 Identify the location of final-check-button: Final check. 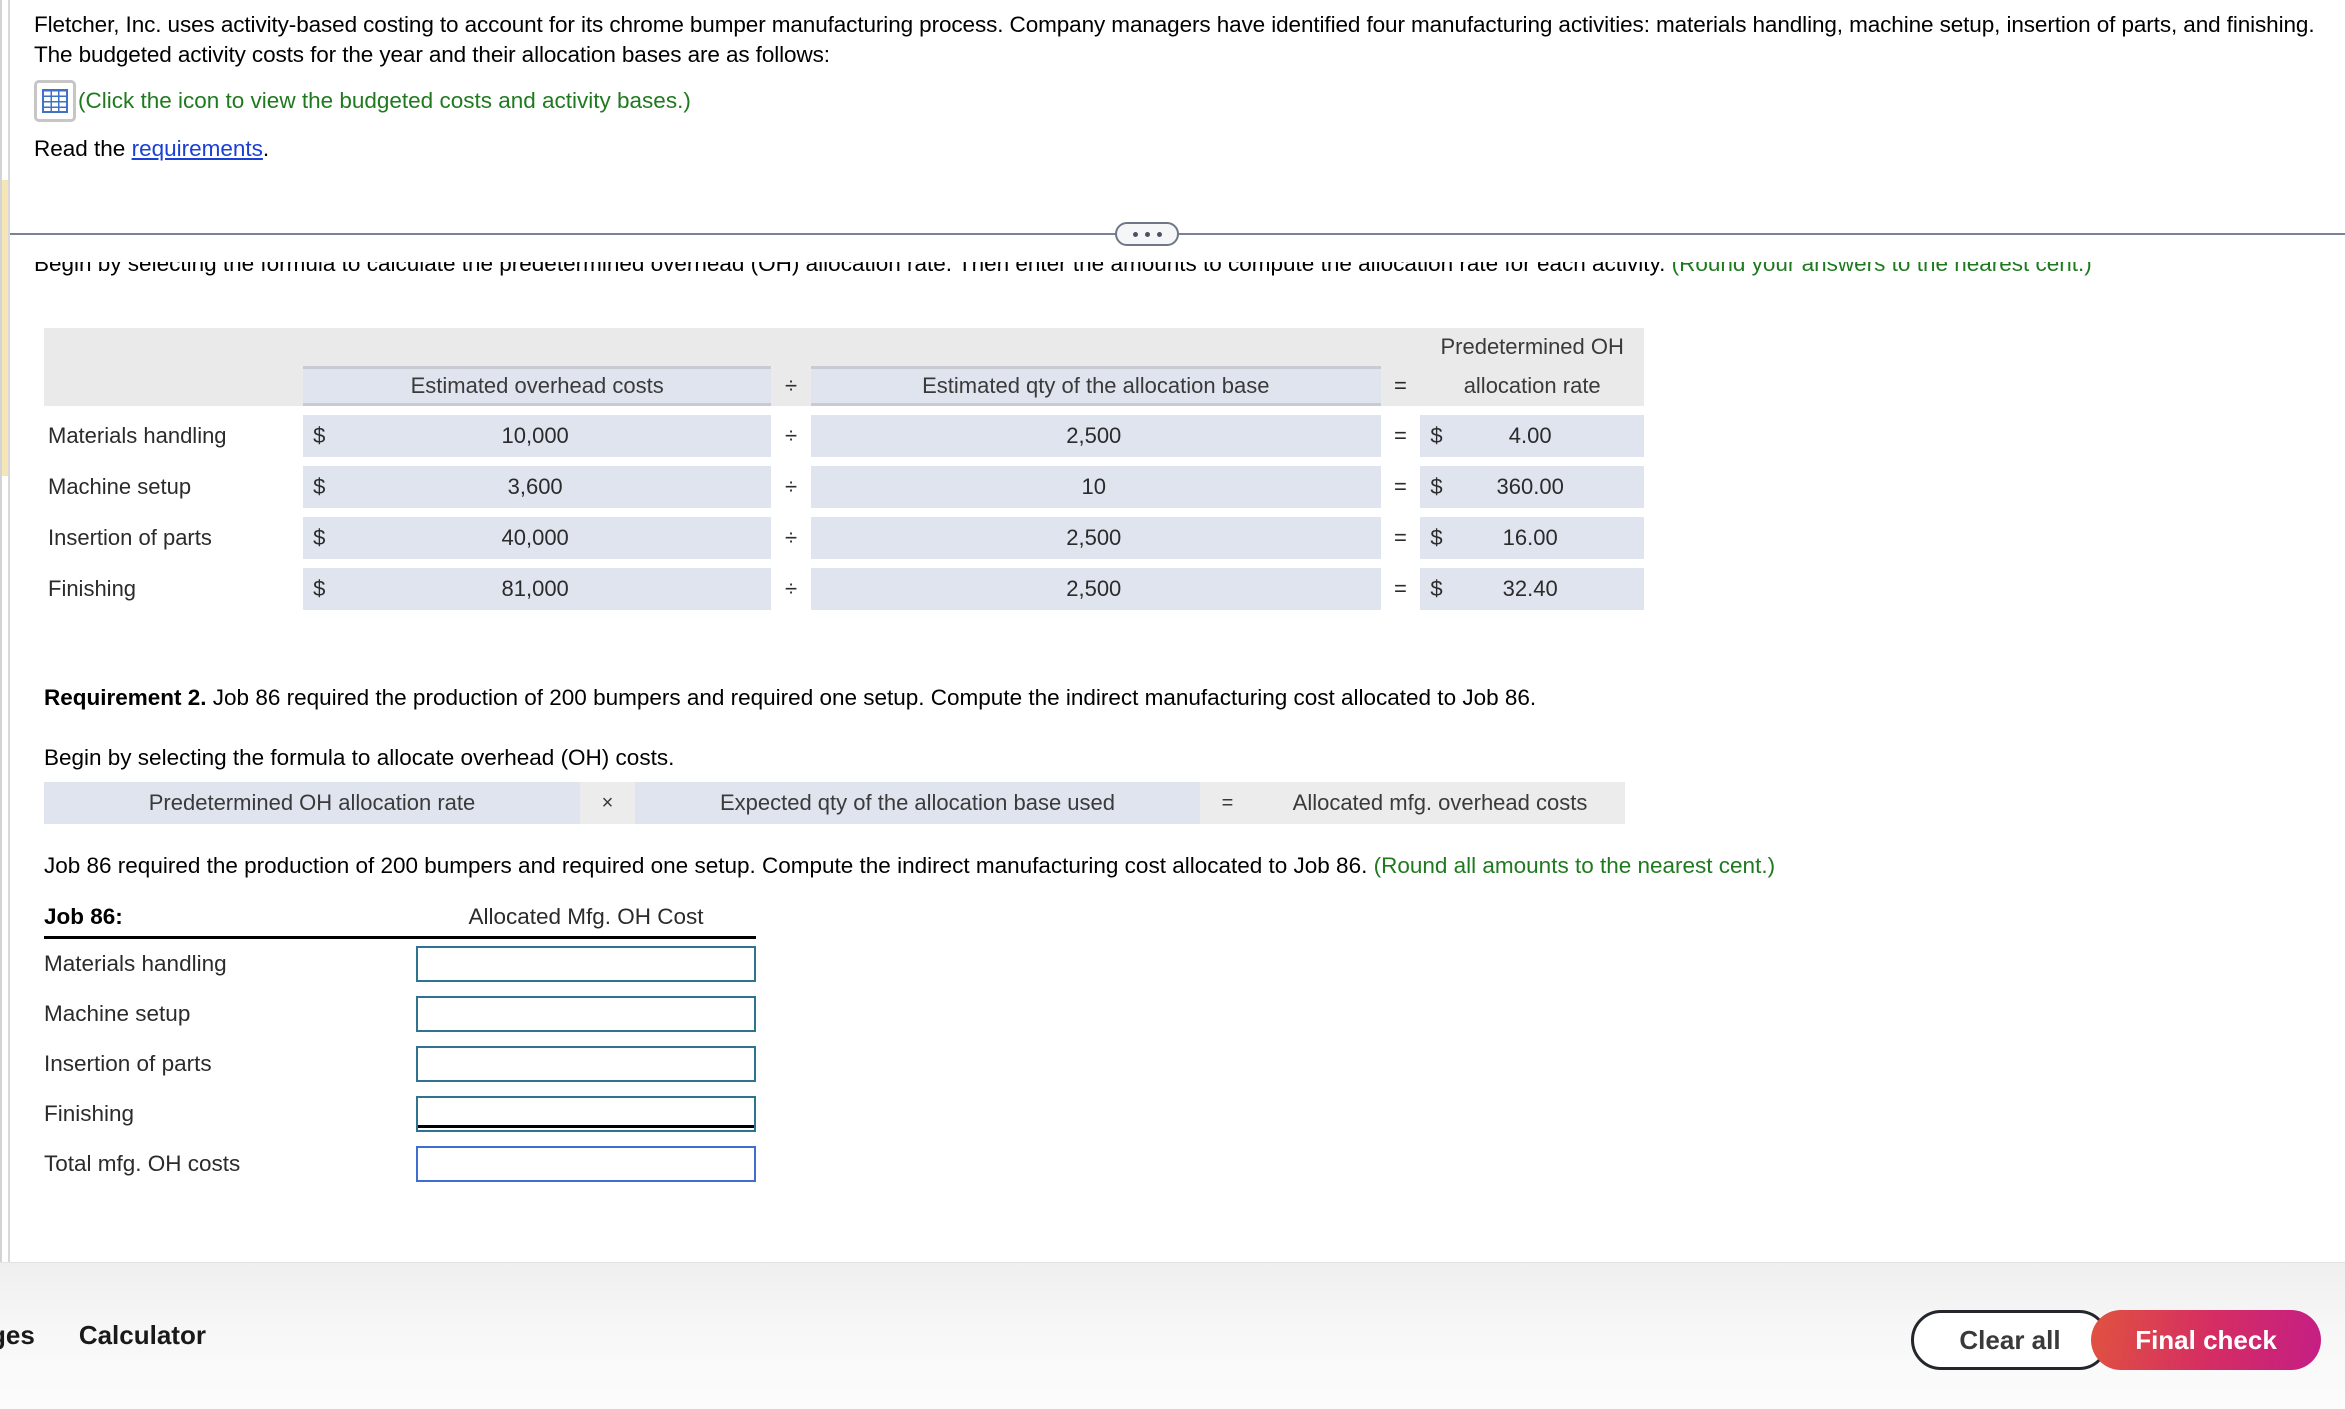
(2206, 1340).